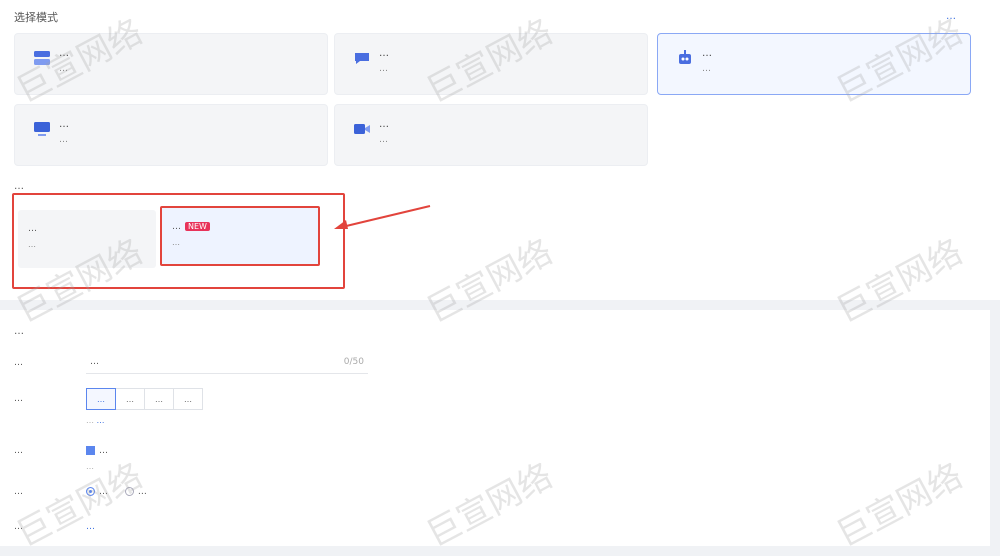 The height and width of the screenshot is (556, 1000). Describe the element at coordinates (178, 241) in the screenshot. I see `highlight-annotation-box` at that location.